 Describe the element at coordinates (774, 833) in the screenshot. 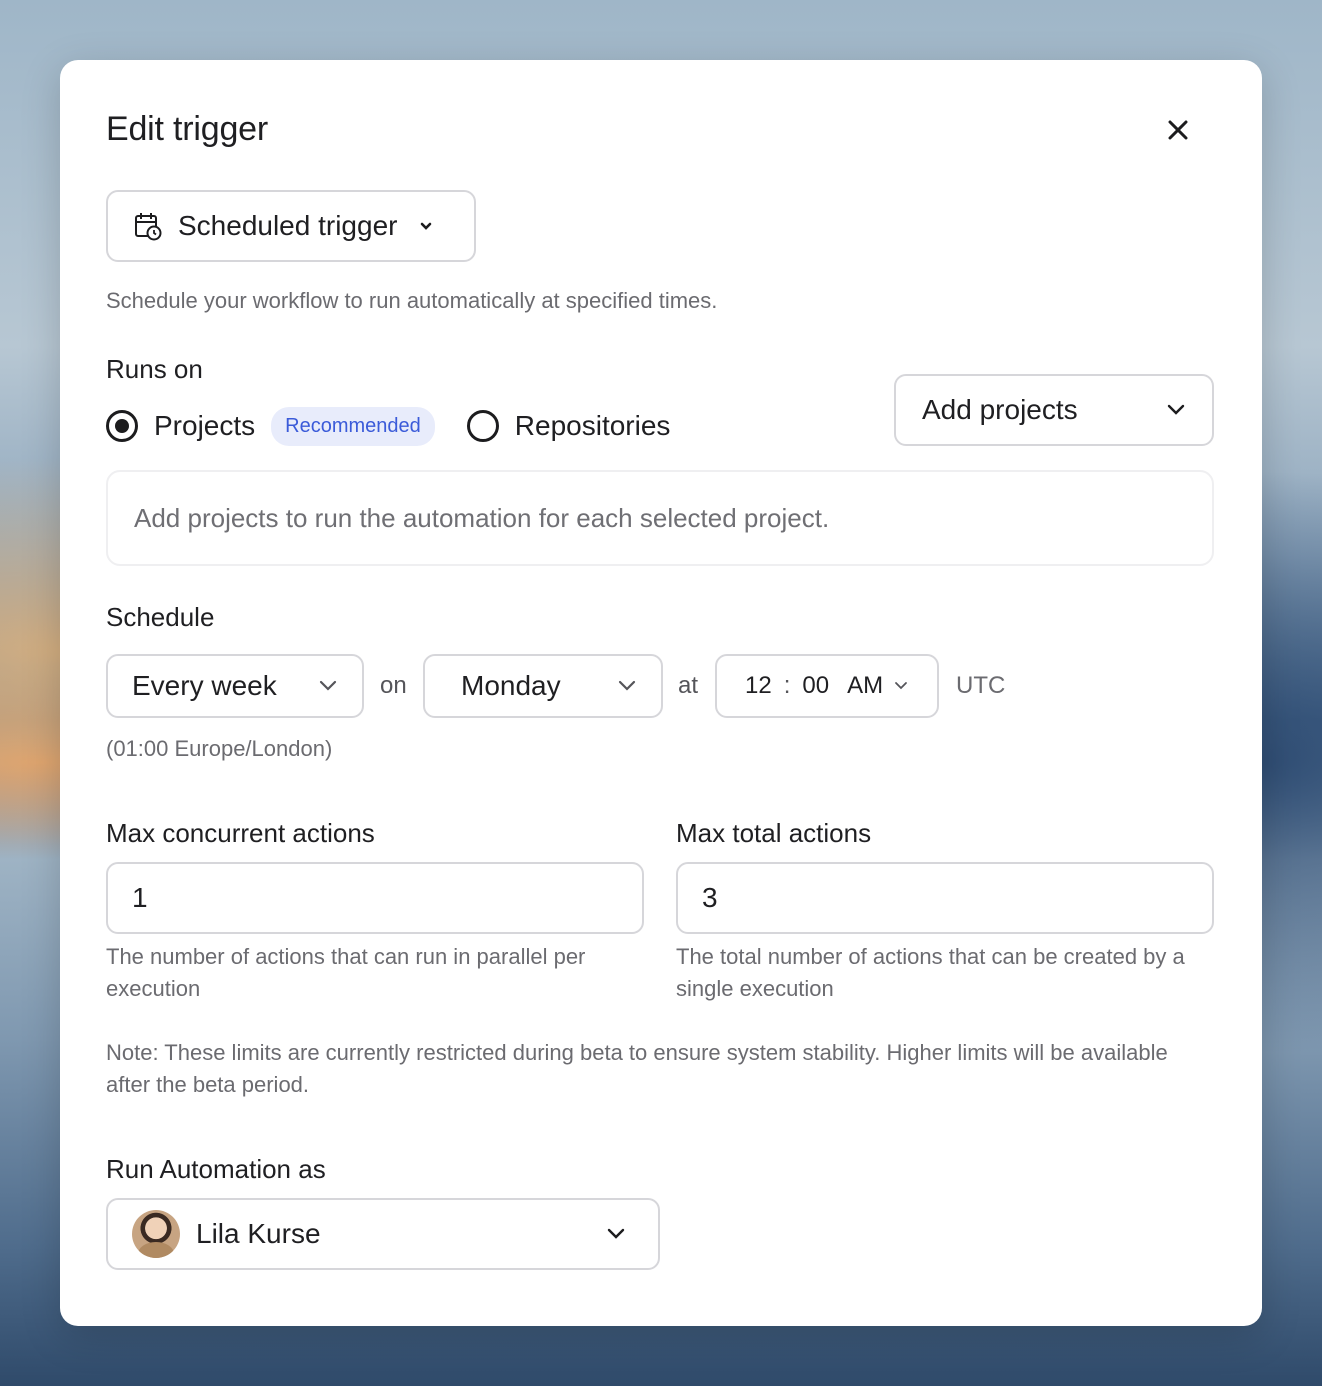

I see `max-total-label: Max total actions` at that location.